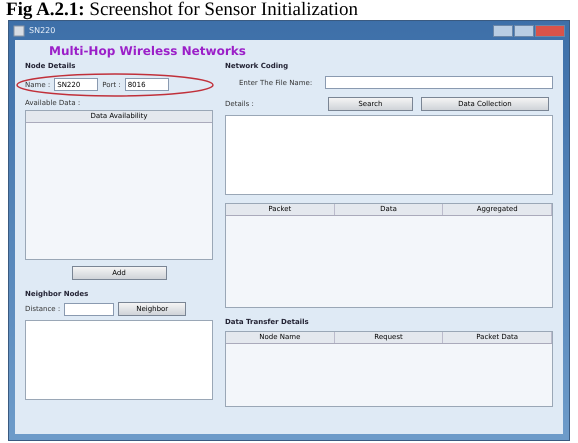 Image resolution: width=578 pixels, height=443 pixels. What do you see at coordinates (119, 360) in the screenshot?
I see `neighbor-list` at bounding box center [119, 360].